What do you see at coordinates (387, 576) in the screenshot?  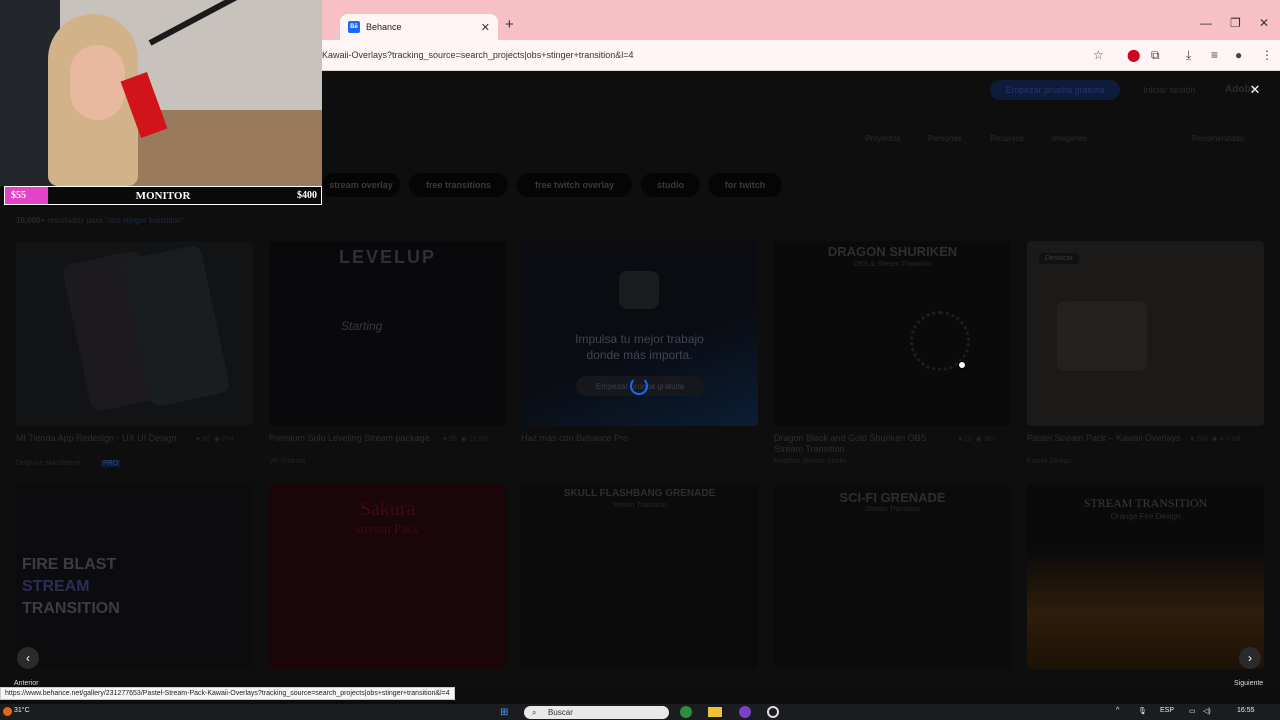 I see `project-card: Sakura stream Pack` at bounding box center [387, 576].